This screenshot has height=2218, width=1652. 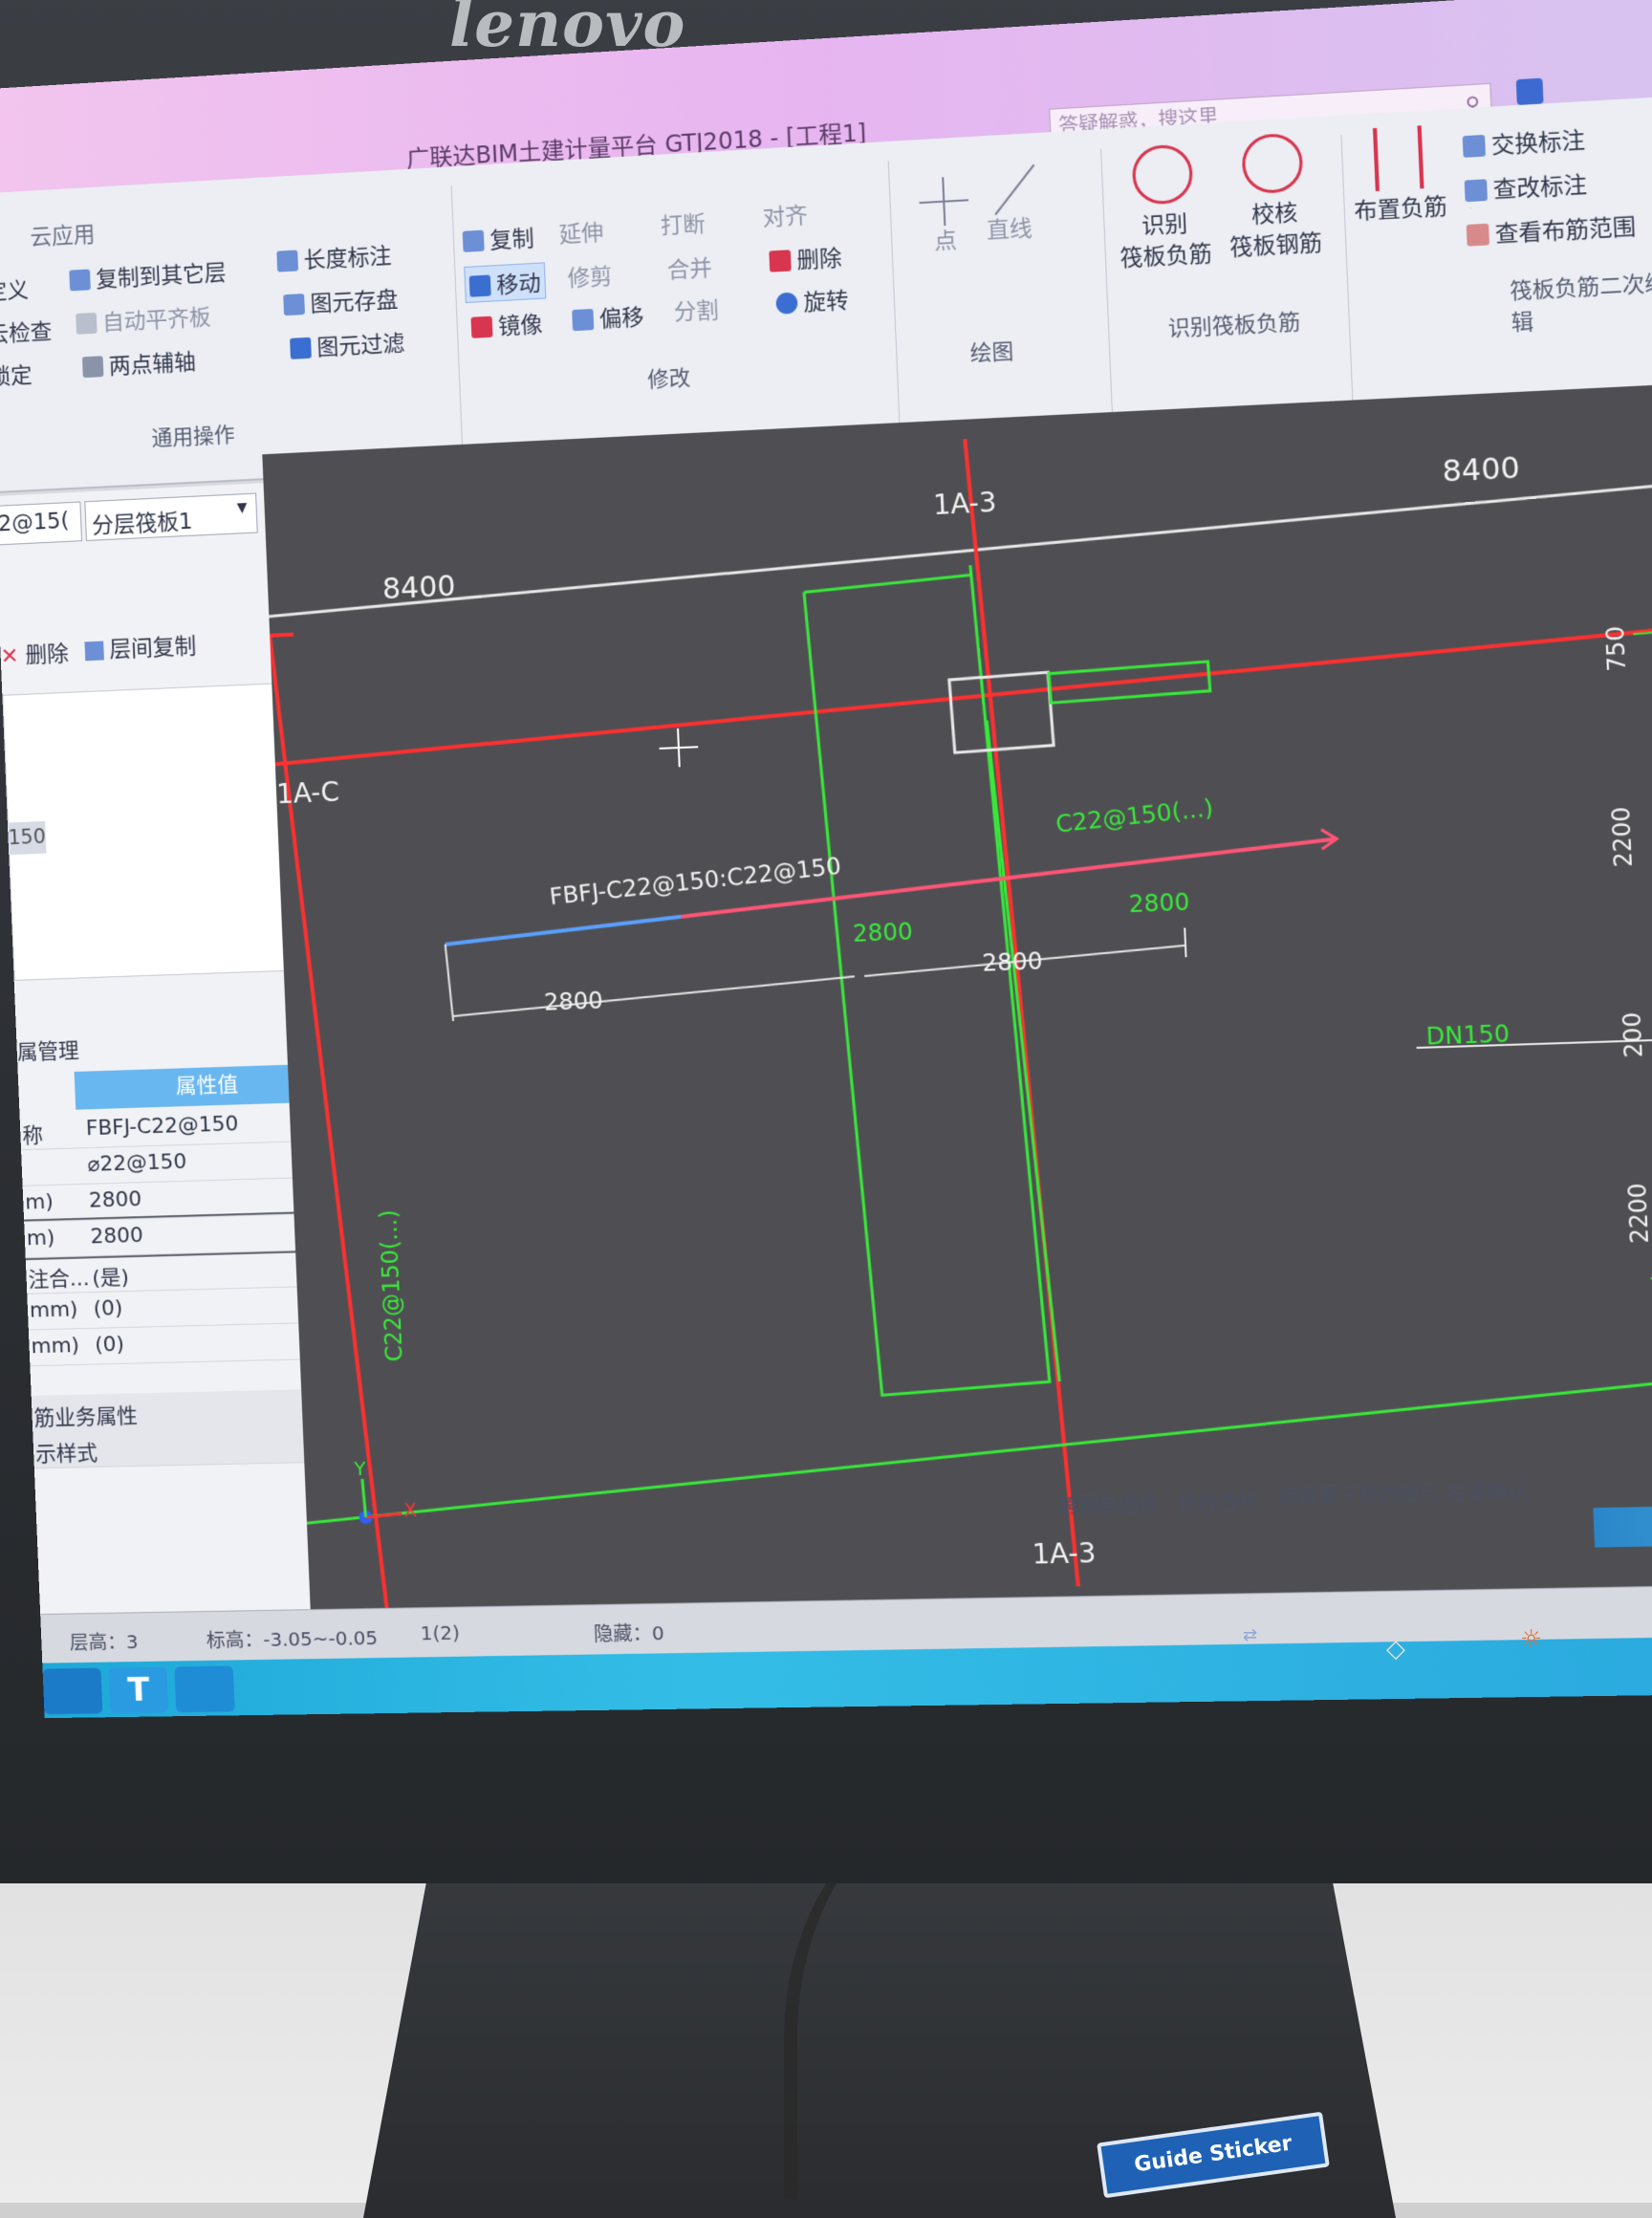 I want to click on point-icon, so click(x=943, y=202).